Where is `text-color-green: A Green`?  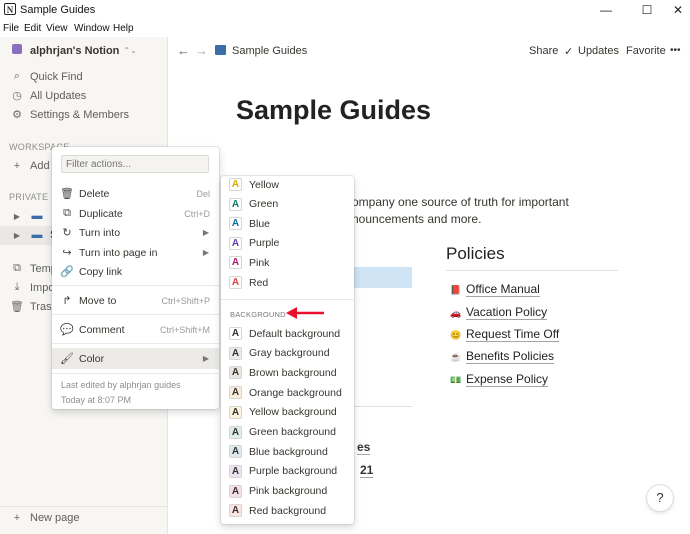 text-color-green: A Green is located at coordinates (291, 204).